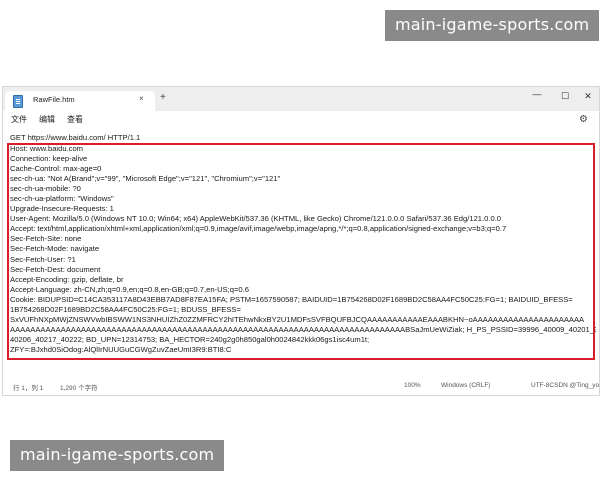 The width and height of the screenshot is (600, 480). What do you see at coordinates (56, 169) in the screenshot?
I see `header-line: Cache-Control: max-age=0` at bounding box center [56, 169].